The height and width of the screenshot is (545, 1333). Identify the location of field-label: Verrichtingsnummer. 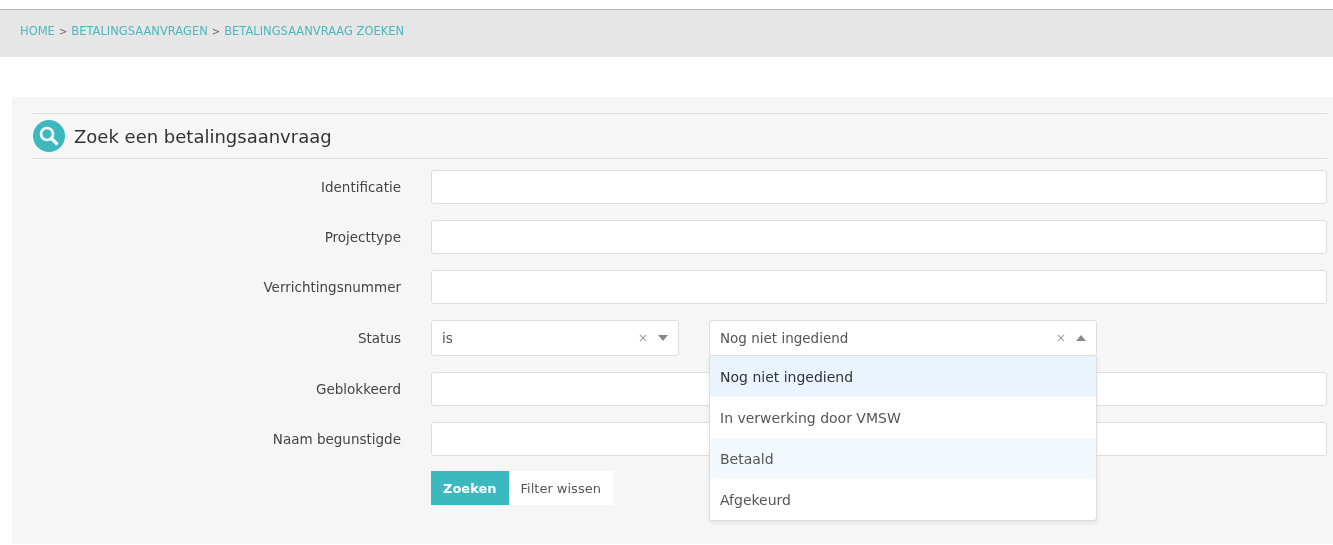
(331, 287).